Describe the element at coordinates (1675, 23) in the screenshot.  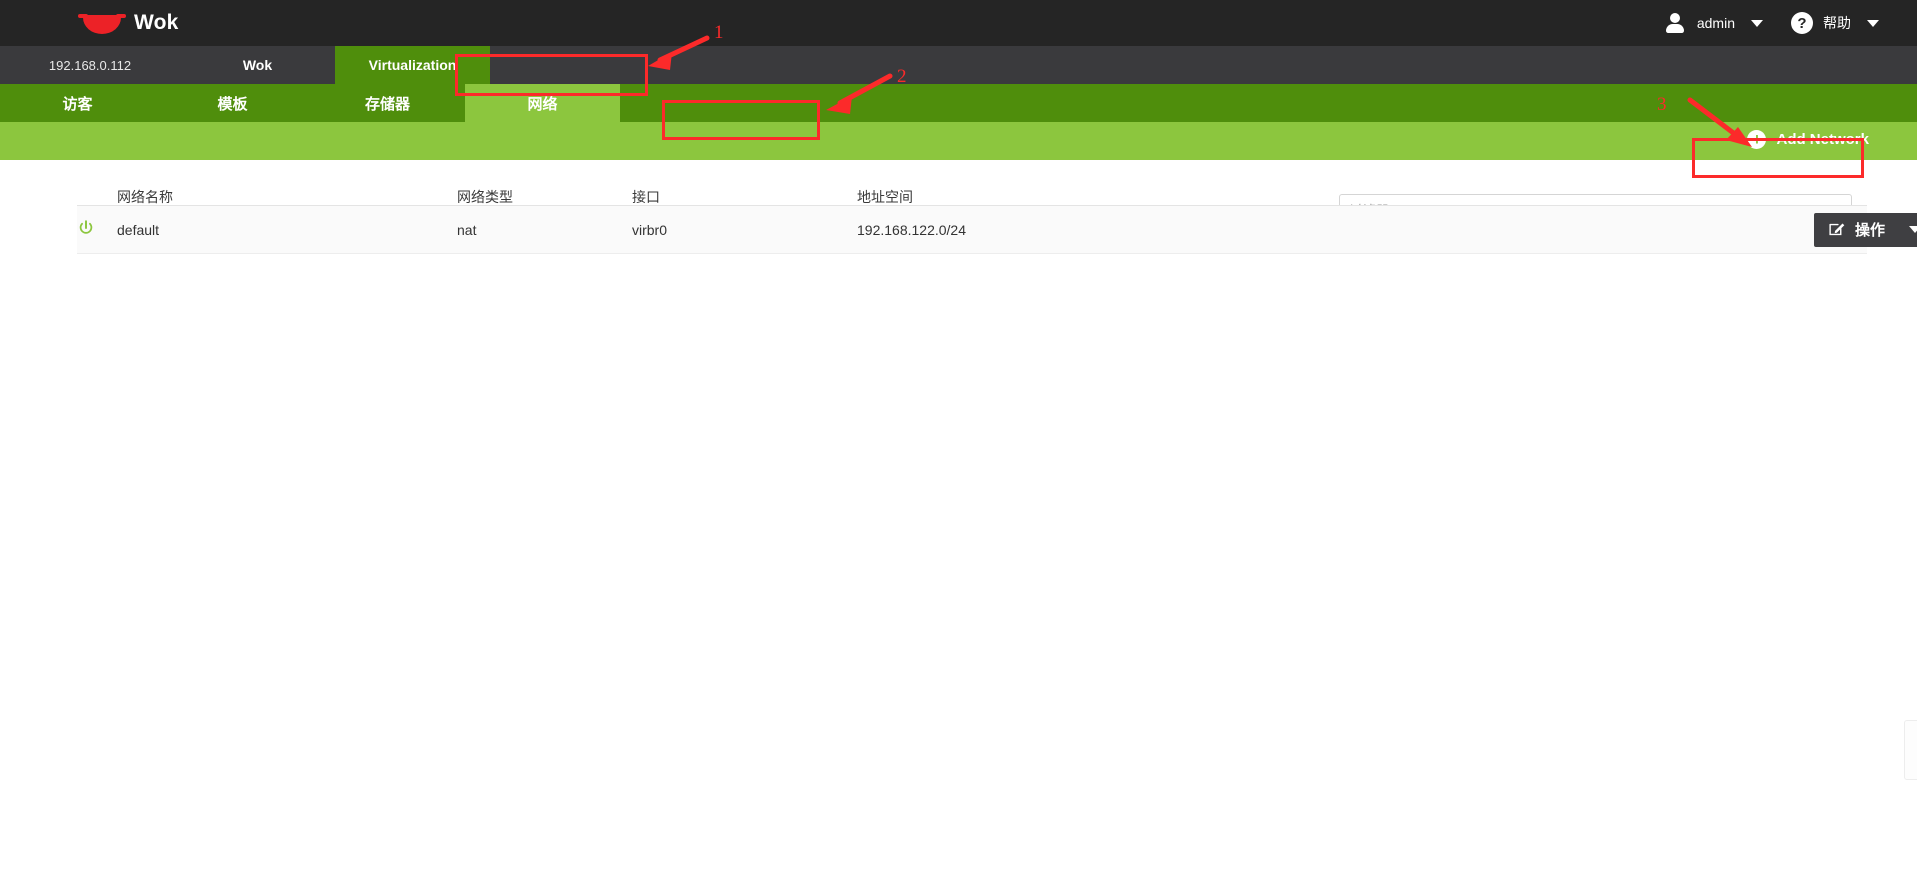
I see `user-icon` at that location.